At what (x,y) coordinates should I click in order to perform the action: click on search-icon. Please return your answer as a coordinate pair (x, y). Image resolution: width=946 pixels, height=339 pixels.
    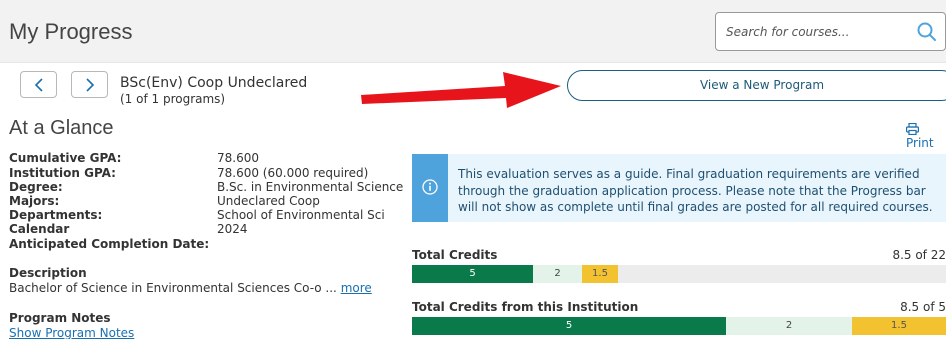
    Looking at the image, I should click on (927, 32).